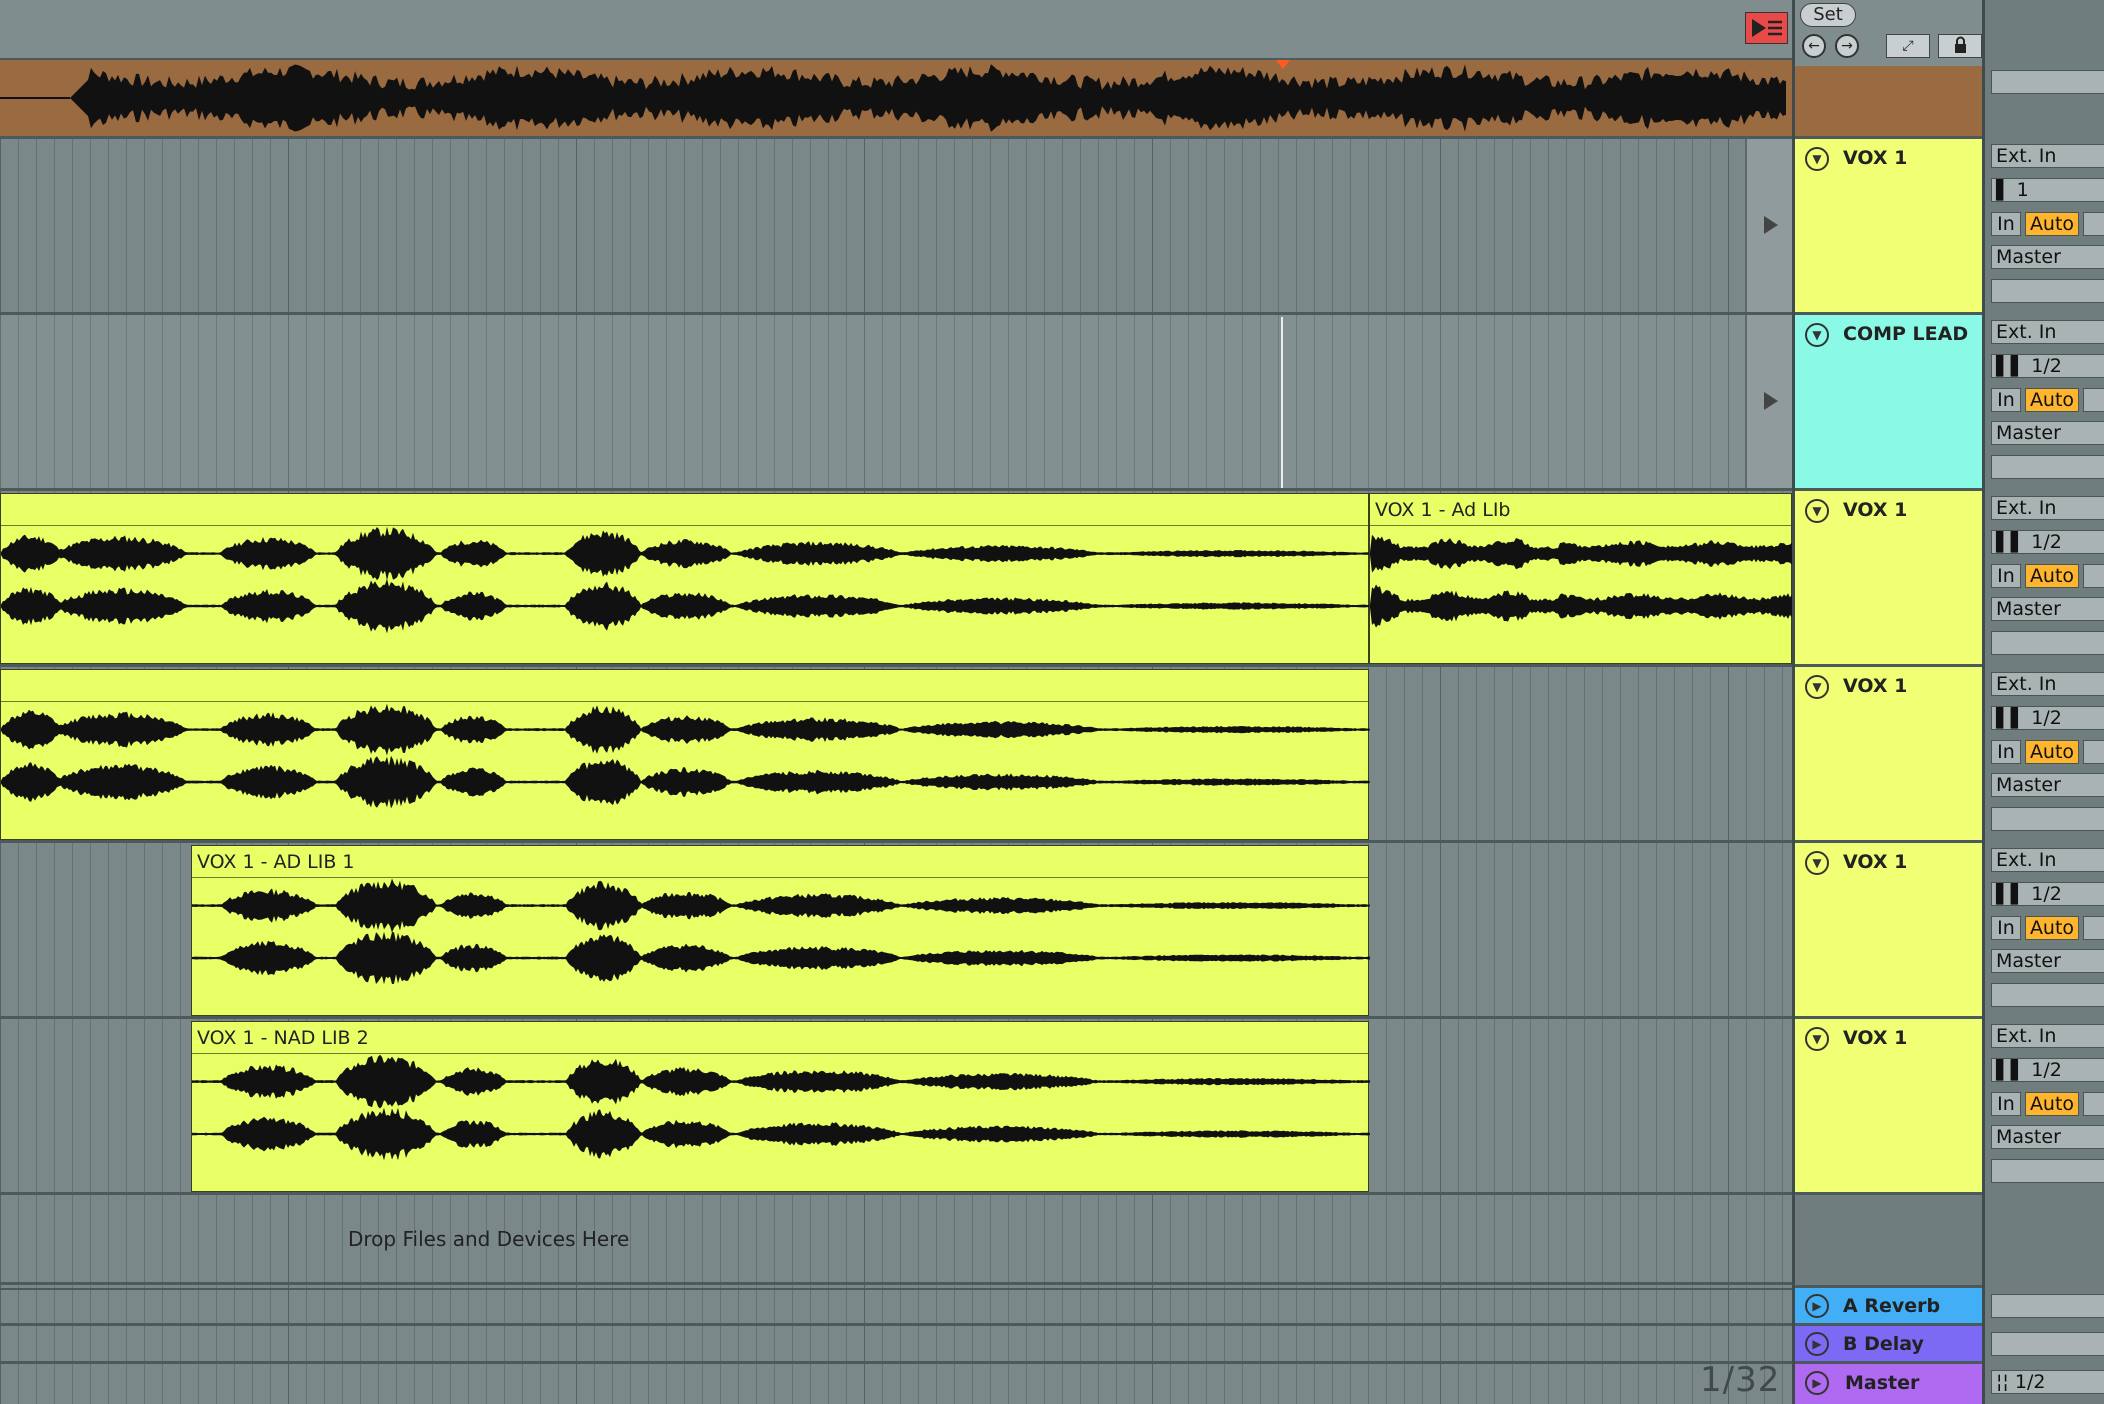  Describe the element at coordinates (1580, 578) in the screenshot. I see `audio-clip-ad-lib: VOX 1 - Ad LIb` at that location.